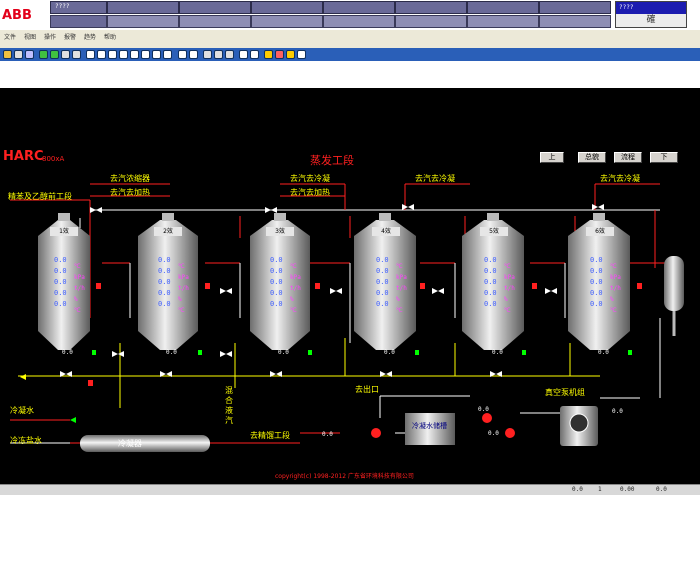 The width and height of the screenshot is (700, 562). What do you see at coordinates (64, 231) in the screenshot?
I see `effect-tag: 1效` at bounding box center [64, 231].